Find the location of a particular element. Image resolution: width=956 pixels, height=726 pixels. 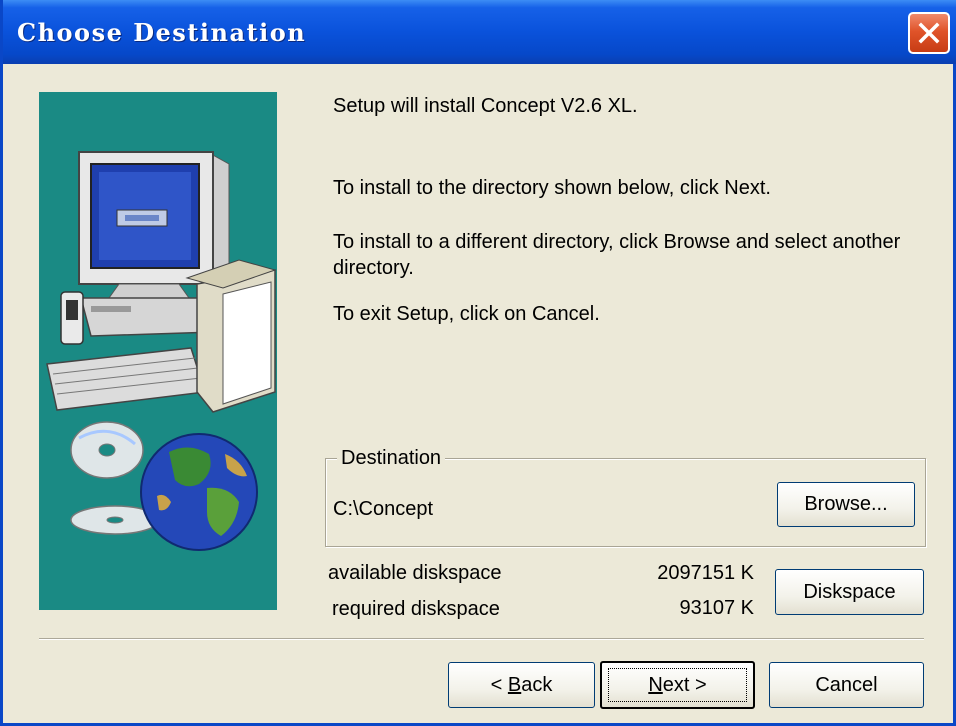

back-button-rest: ack is located at coordinates (537, 684).